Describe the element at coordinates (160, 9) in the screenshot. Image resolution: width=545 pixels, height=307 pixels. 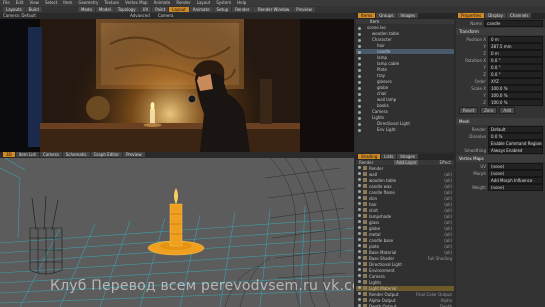
I see `layout-tab-paint: Paint` at that location.